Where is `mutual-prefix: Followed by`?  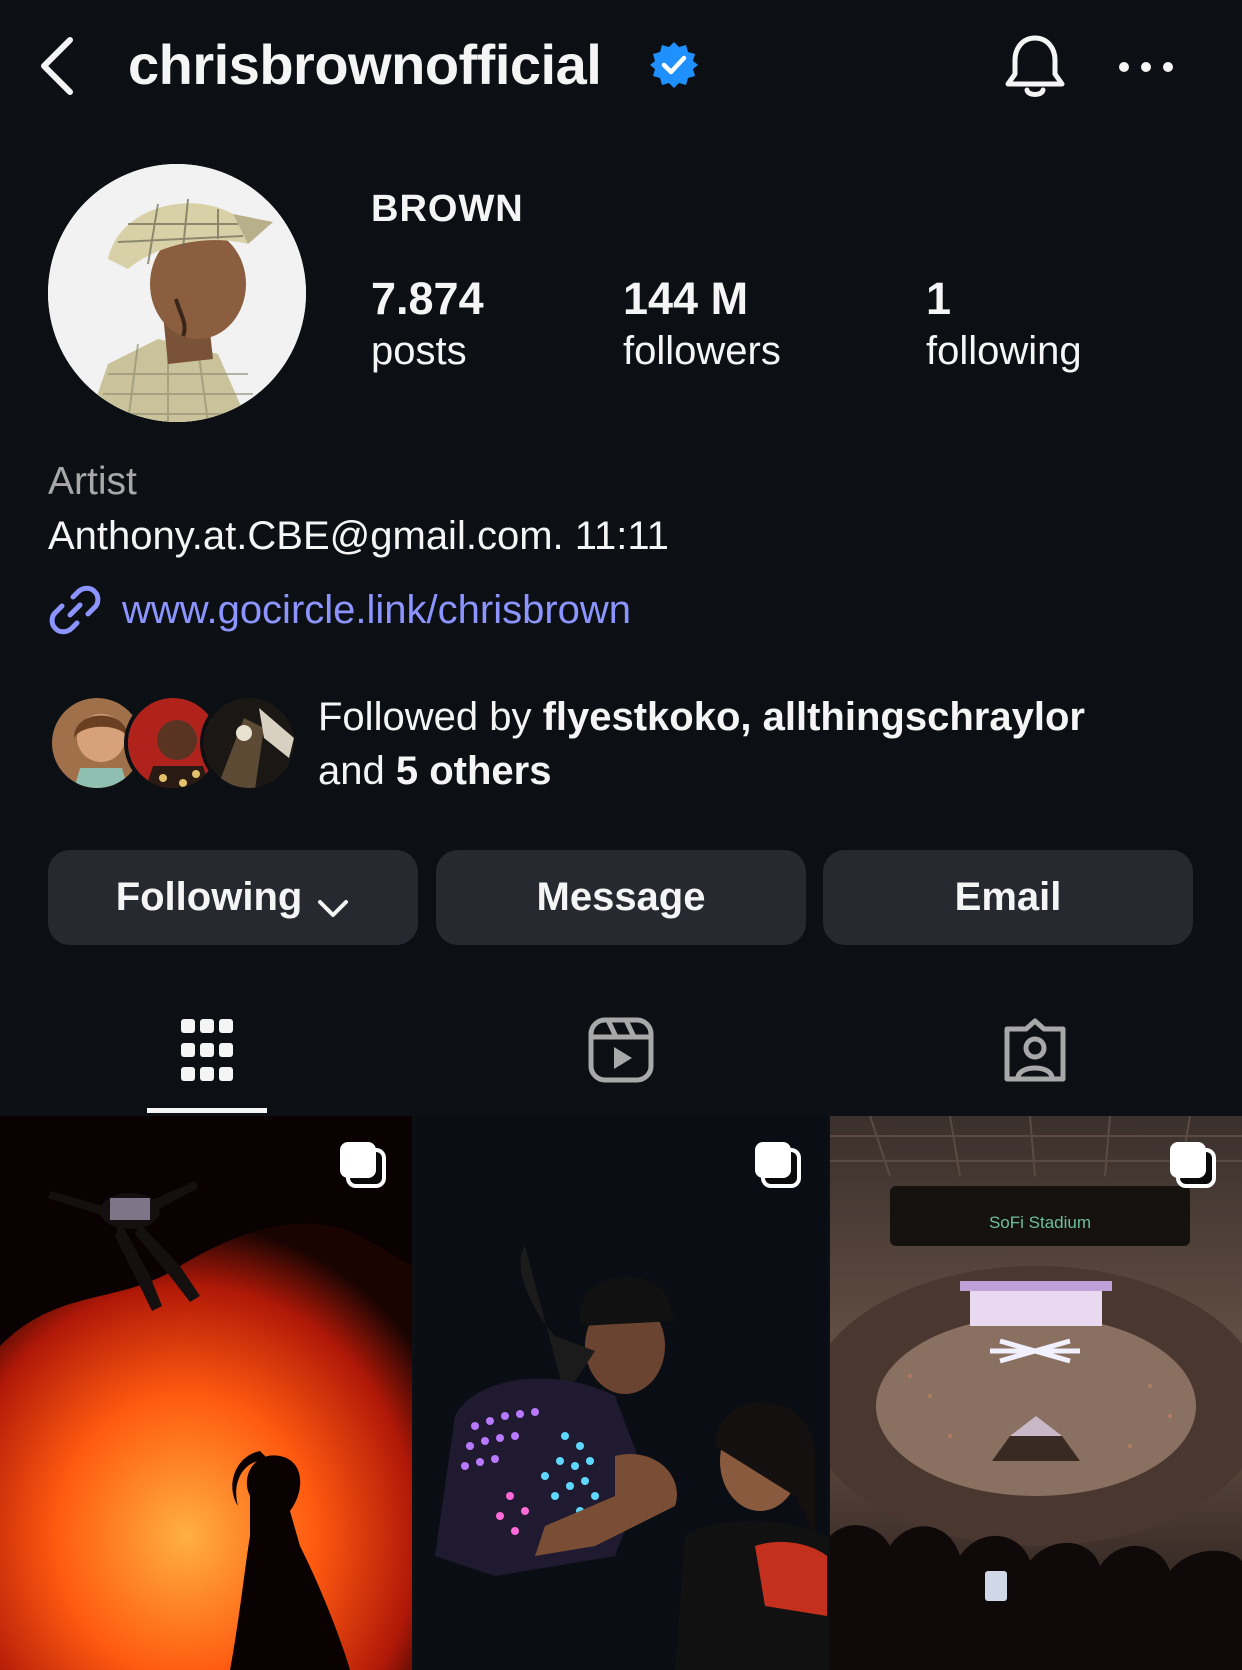
mutual-prefix: Followed by is located at coordinates (430, 717).